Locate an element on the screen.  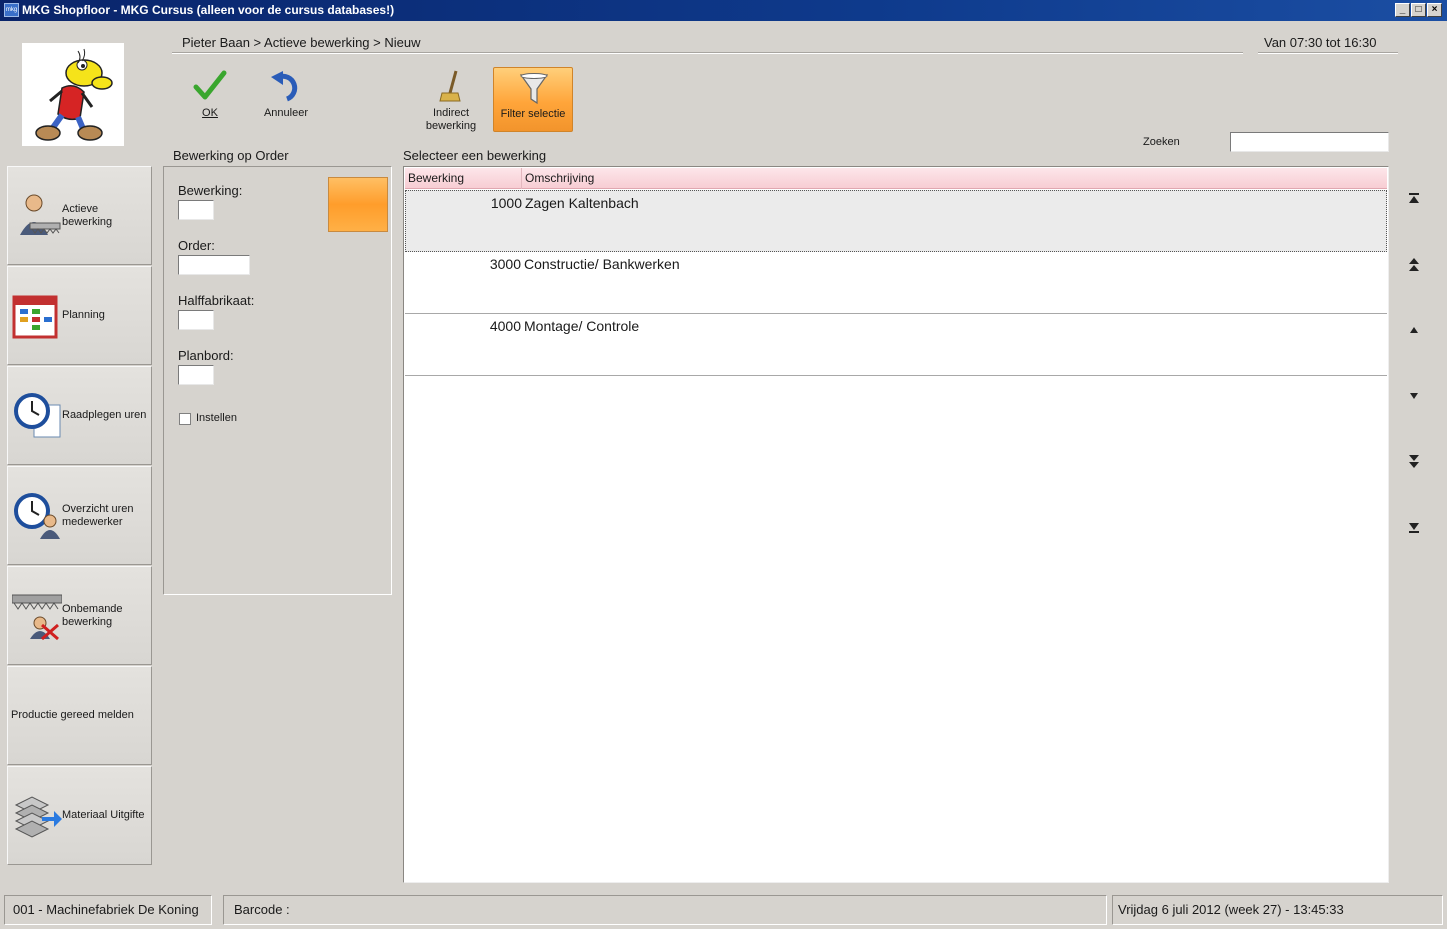
scroll-top-icon is located at coordinates (1414, 198).